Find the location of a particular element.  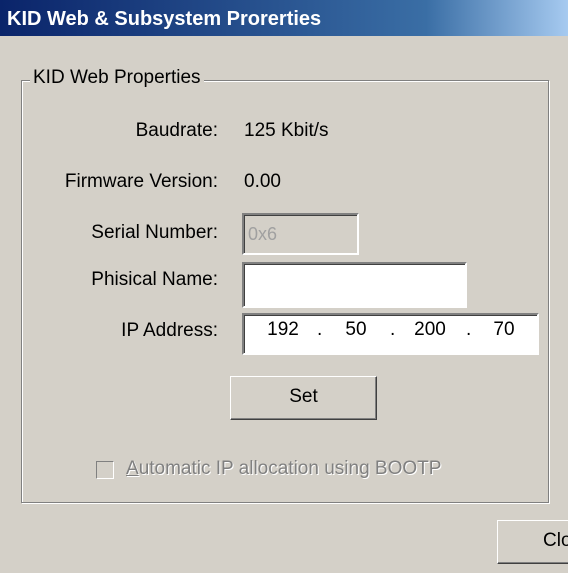

ip-address-label: IP Address: is located at coordinates (169, 330).